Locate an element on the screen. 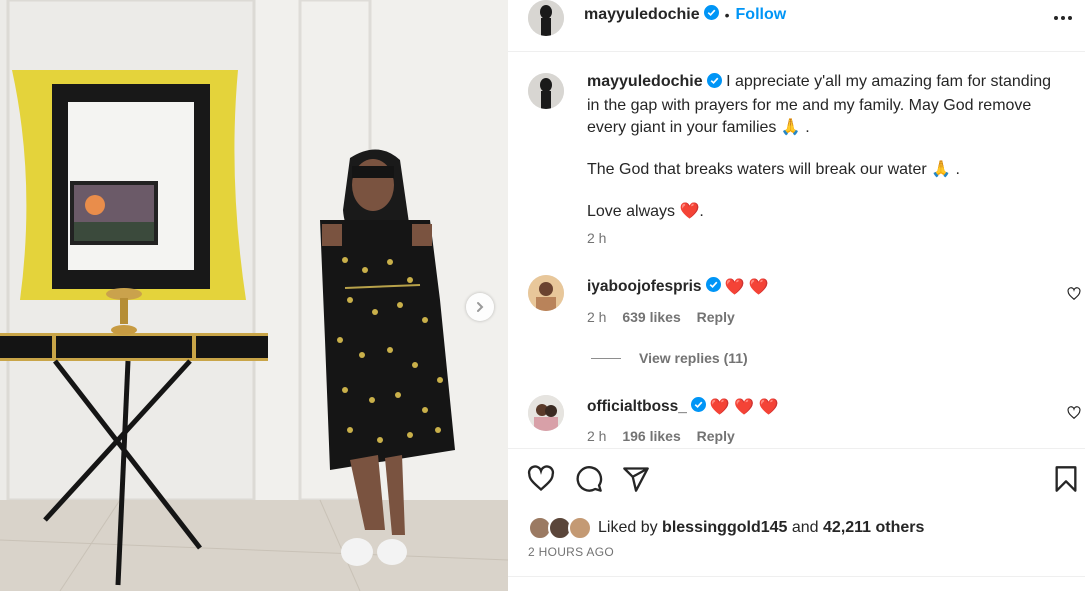 The width and height of the screenshot is (1085, 591). more-options-button is located at coordinates (1063, 18).